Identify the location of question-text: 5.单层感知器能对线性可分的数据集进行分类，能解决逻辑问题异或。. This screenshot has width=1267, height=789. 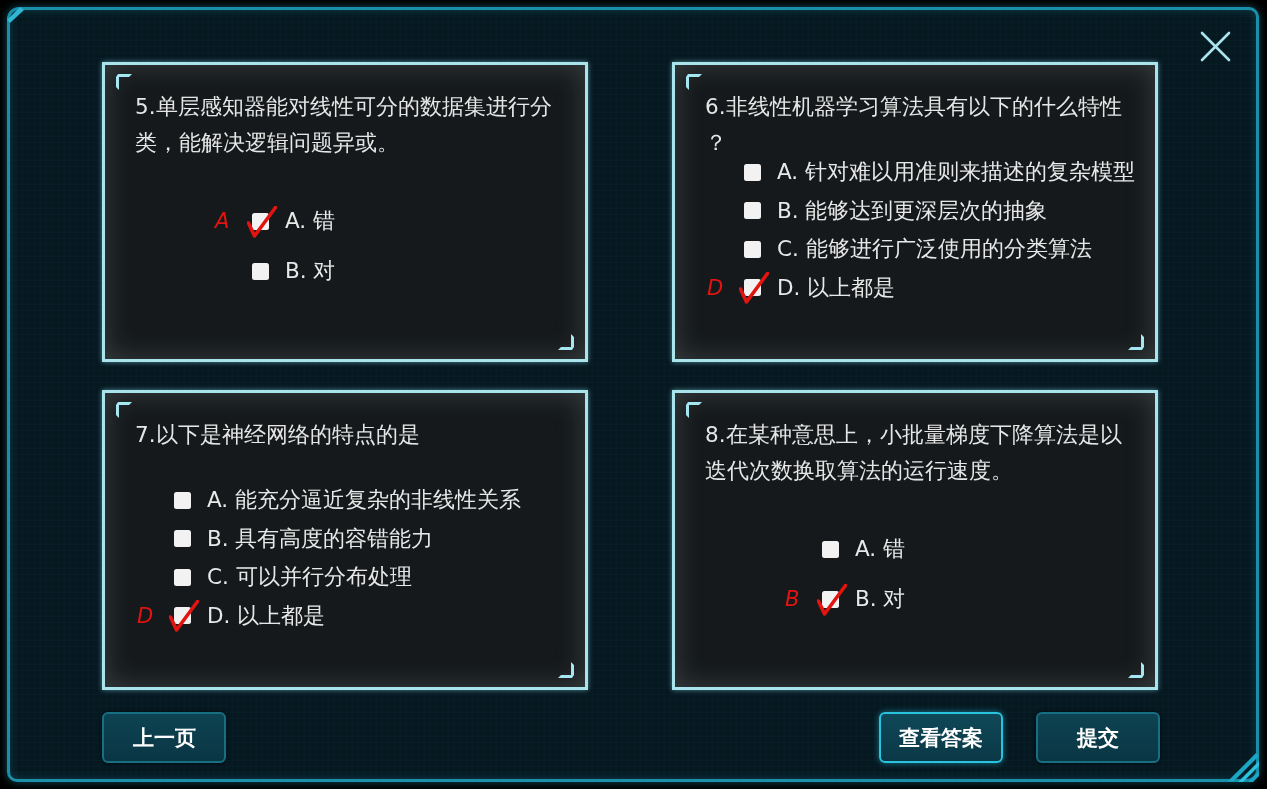
(344, 125).